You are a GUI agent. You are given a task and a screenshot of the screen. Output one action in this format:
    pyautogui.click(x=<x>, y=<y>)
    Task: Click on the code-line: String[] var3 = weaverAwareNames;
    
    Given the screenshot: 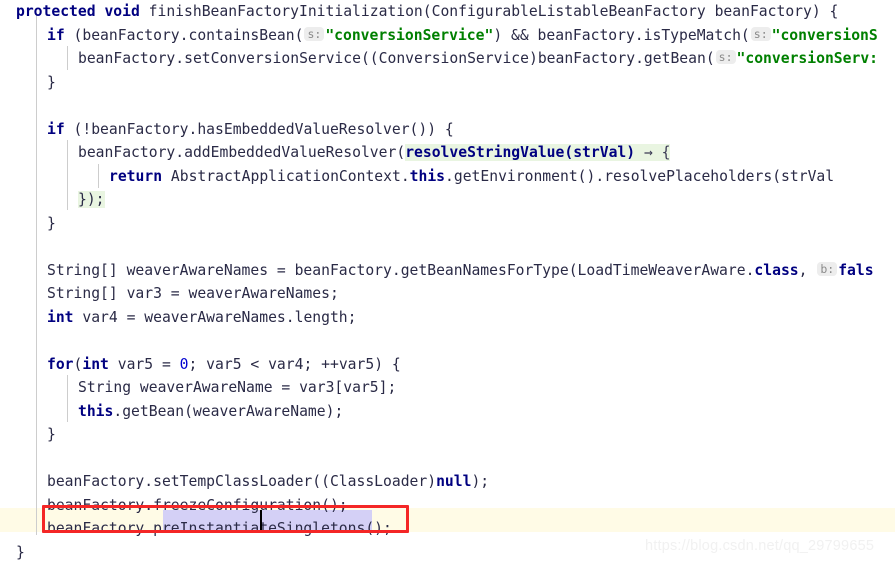 What is the action you would take?
    pyautogui.click(x=447, y=294)
    